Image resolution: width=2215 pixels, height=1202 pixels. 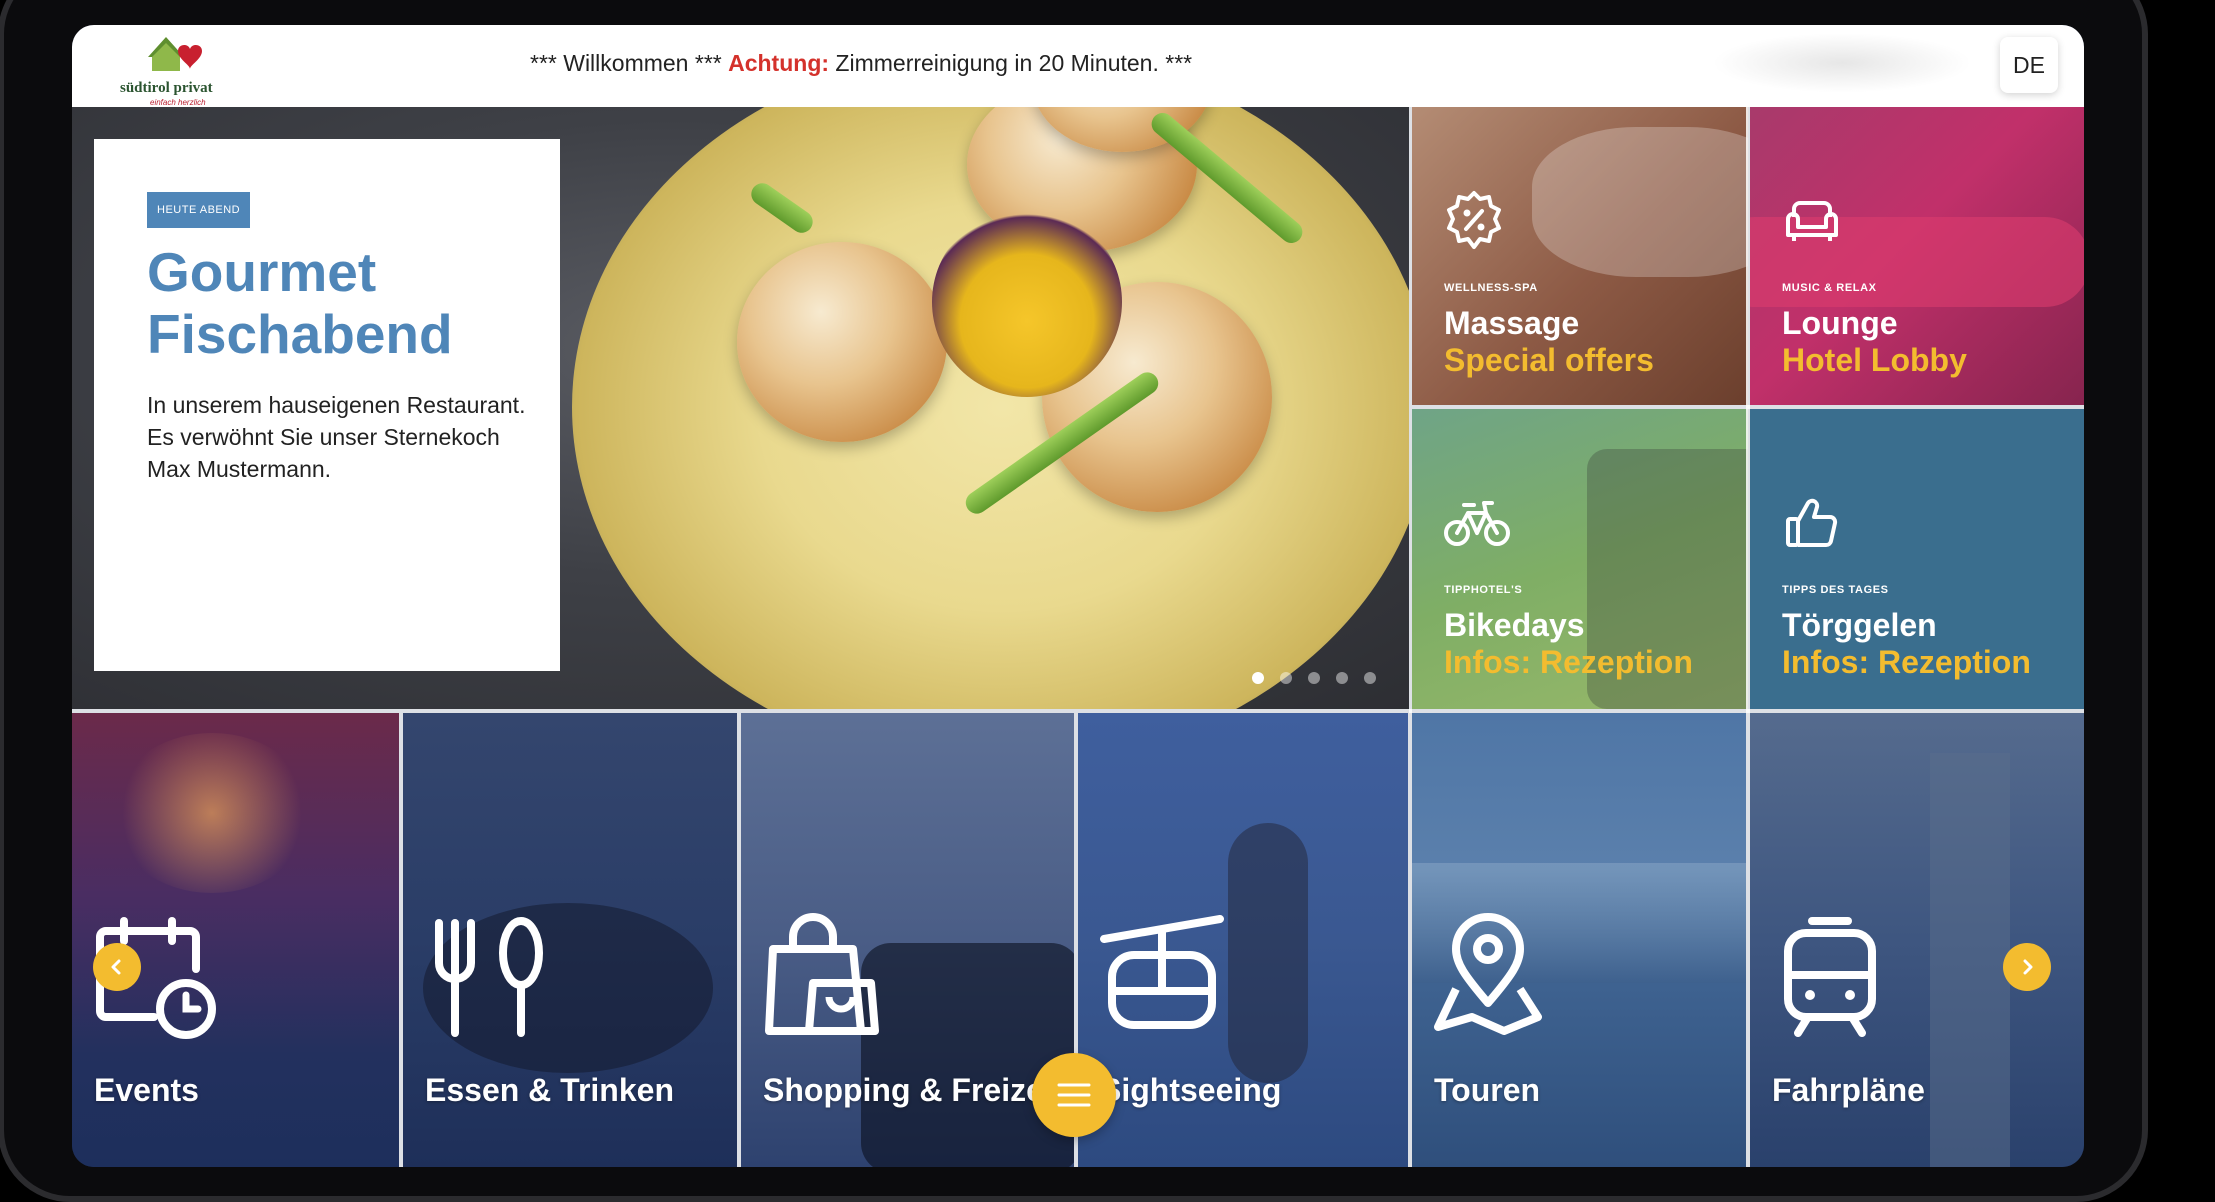 I want to click on category-label: Events, so click(x=146, y=1090).